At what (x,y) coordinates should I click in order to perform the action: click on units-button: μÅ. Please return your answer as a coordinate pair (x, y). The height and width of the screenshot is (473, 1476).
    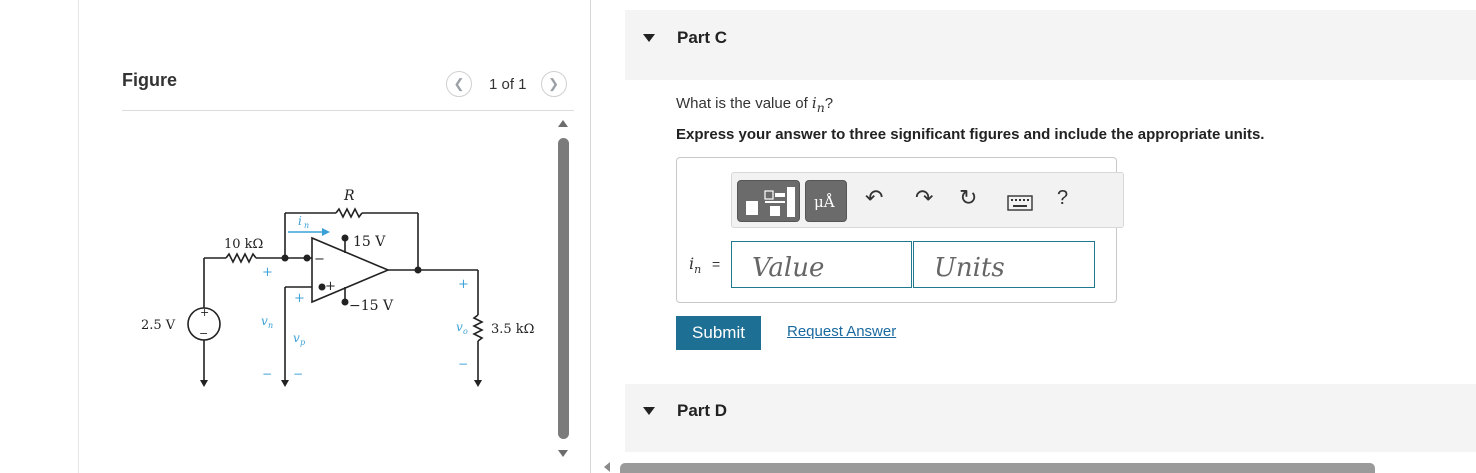
    Looking at the image, I should click on (826, 201).